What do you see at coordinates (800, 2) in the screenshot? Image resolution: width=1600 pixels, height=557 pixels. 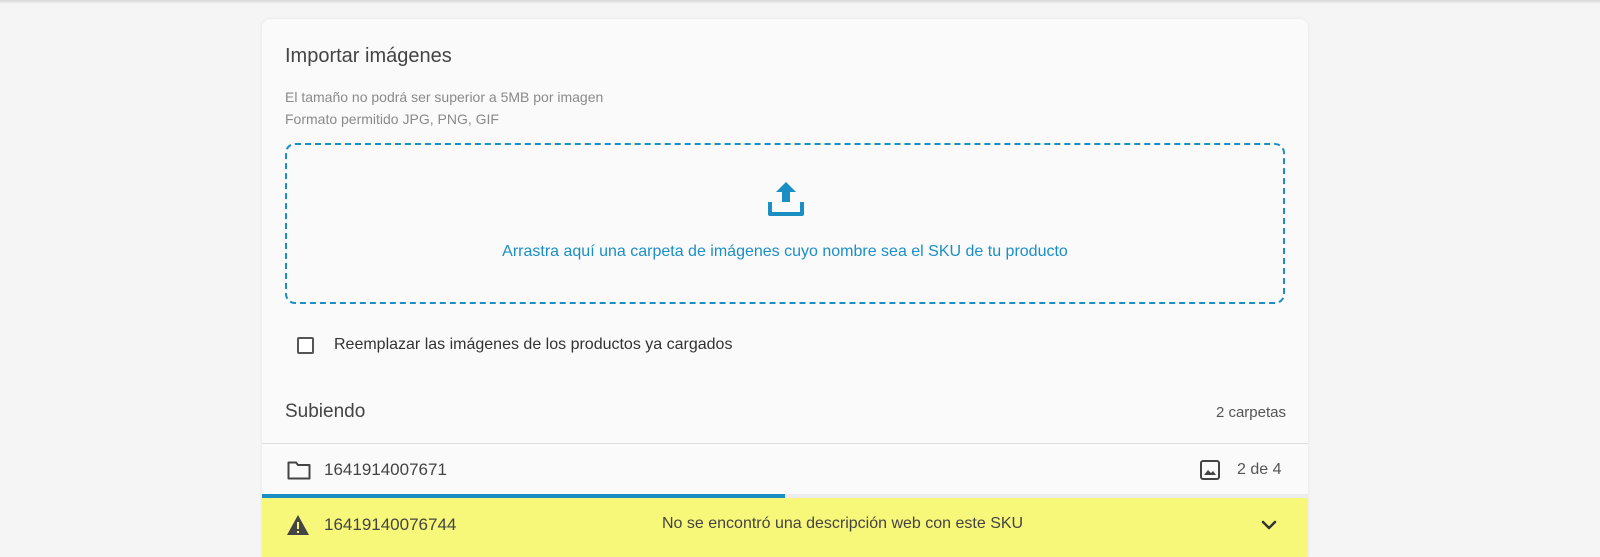 I see `top-shadow` at bounding box center [800, 2].